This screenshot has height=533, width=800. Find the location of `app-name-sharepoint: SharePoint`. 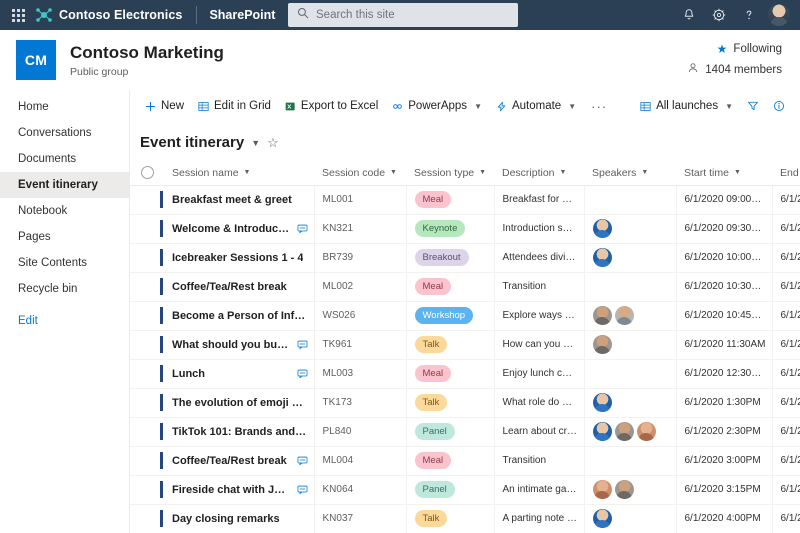

app-name-sharepoint: SharePoint is located at coordinates (242, 15).